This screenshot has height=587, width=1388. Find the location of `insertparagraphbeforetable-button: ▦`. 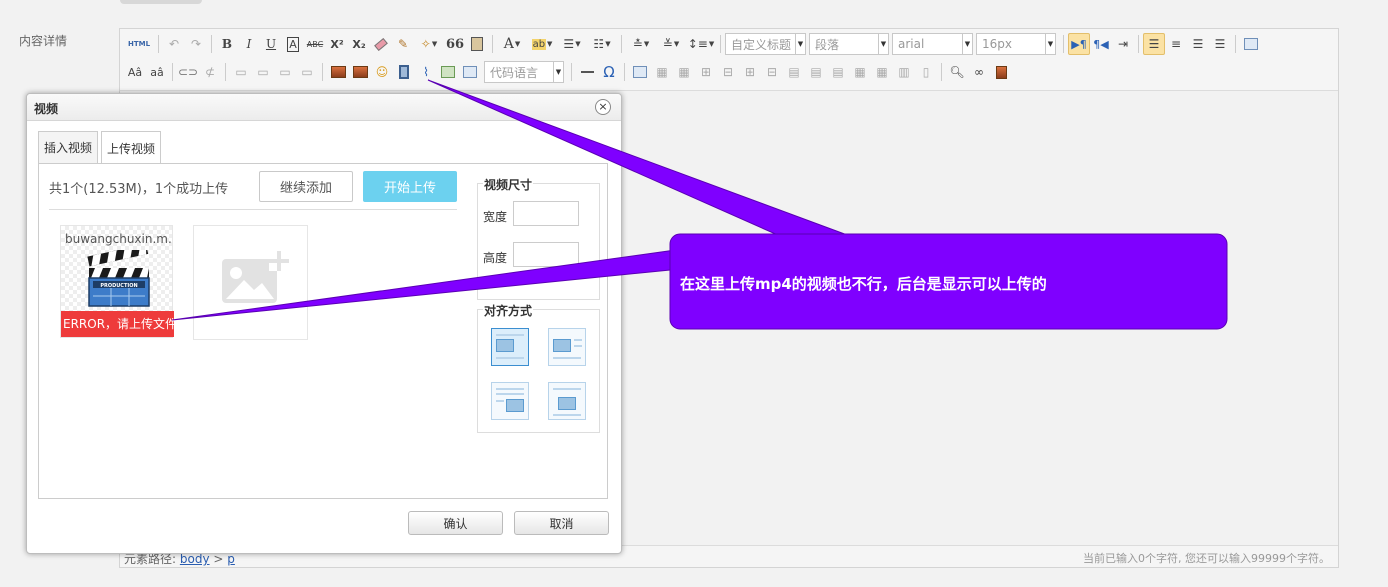

insertparagraphbeforetable-button: ▦ is located at coordinates (684, 72).